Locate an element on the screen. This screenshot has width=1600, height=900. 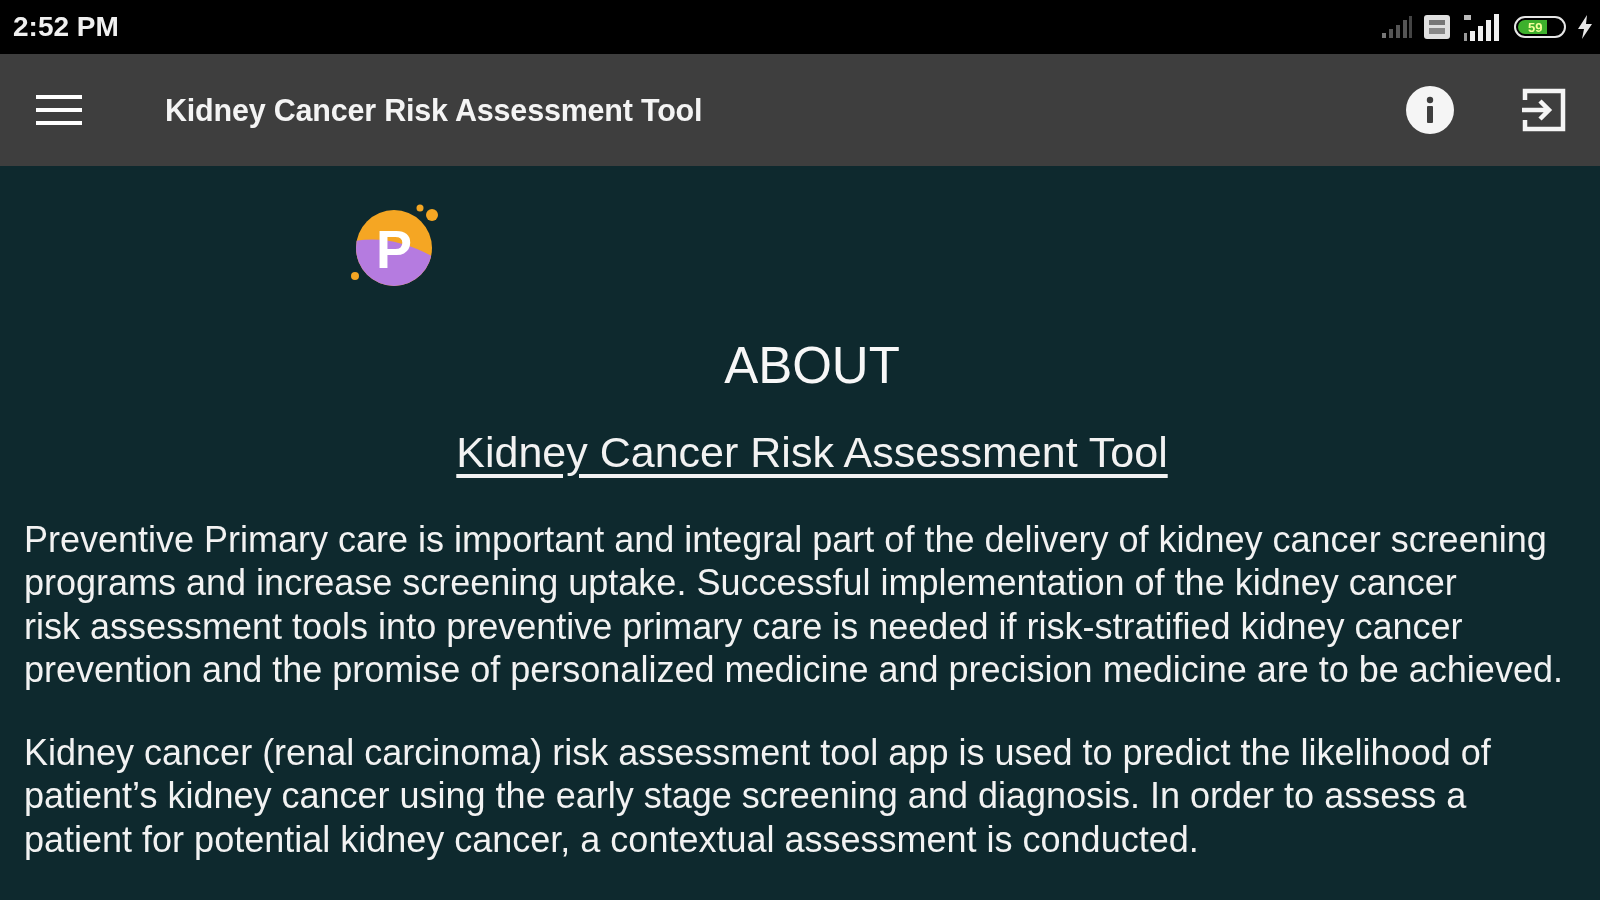
toolbar-title: Kidney Cancer Risk Assessment Tool is located at coordinates (434, 110).